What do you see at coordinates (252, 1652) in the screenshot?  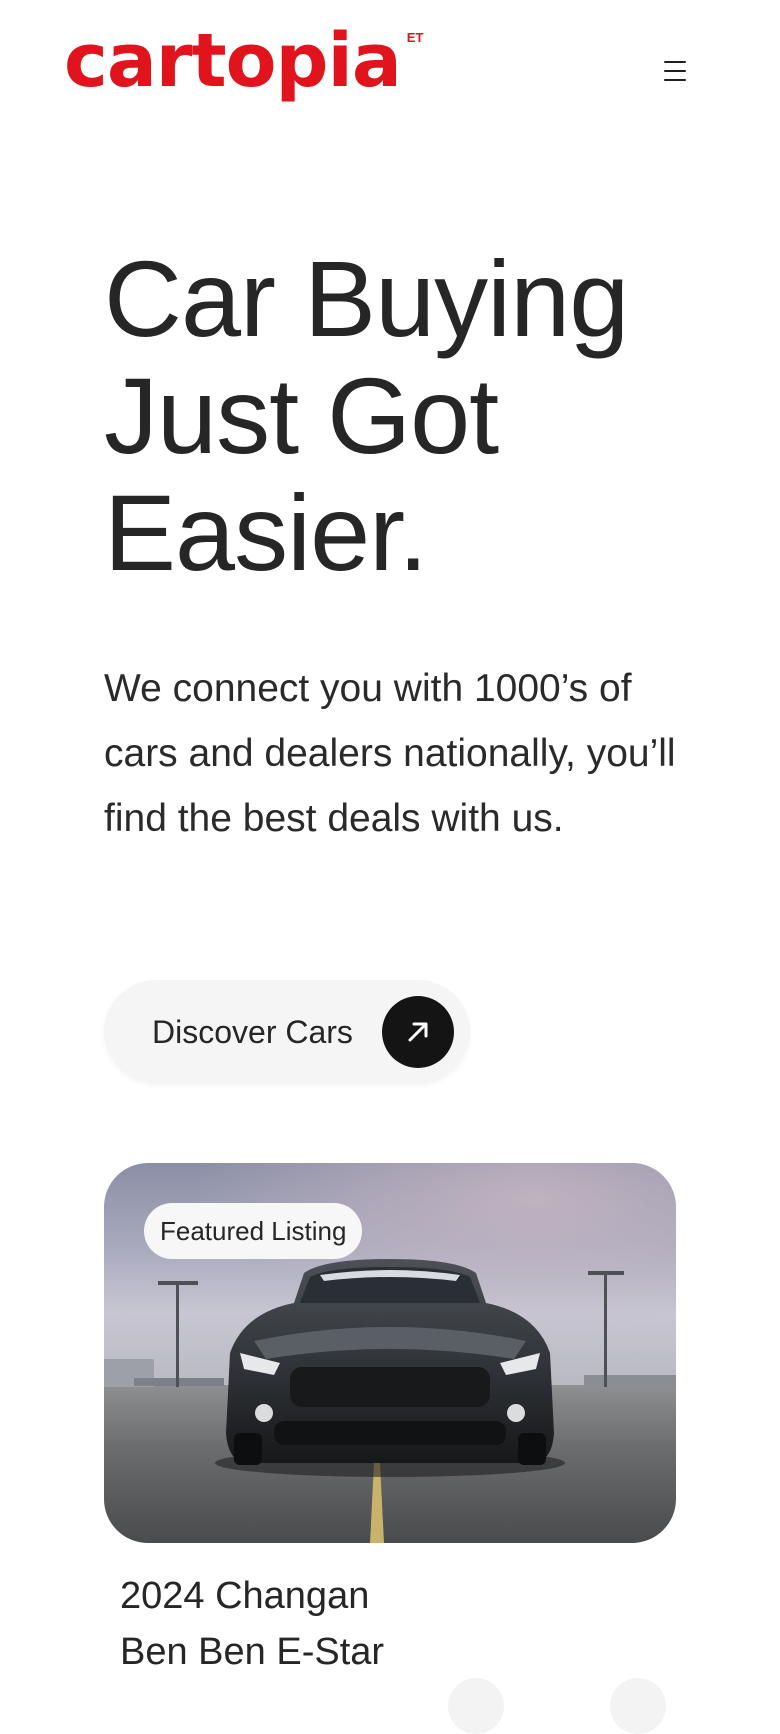 I see `listing-title-line: Ben Ben E-Star` at bounding box center [252, 1652].